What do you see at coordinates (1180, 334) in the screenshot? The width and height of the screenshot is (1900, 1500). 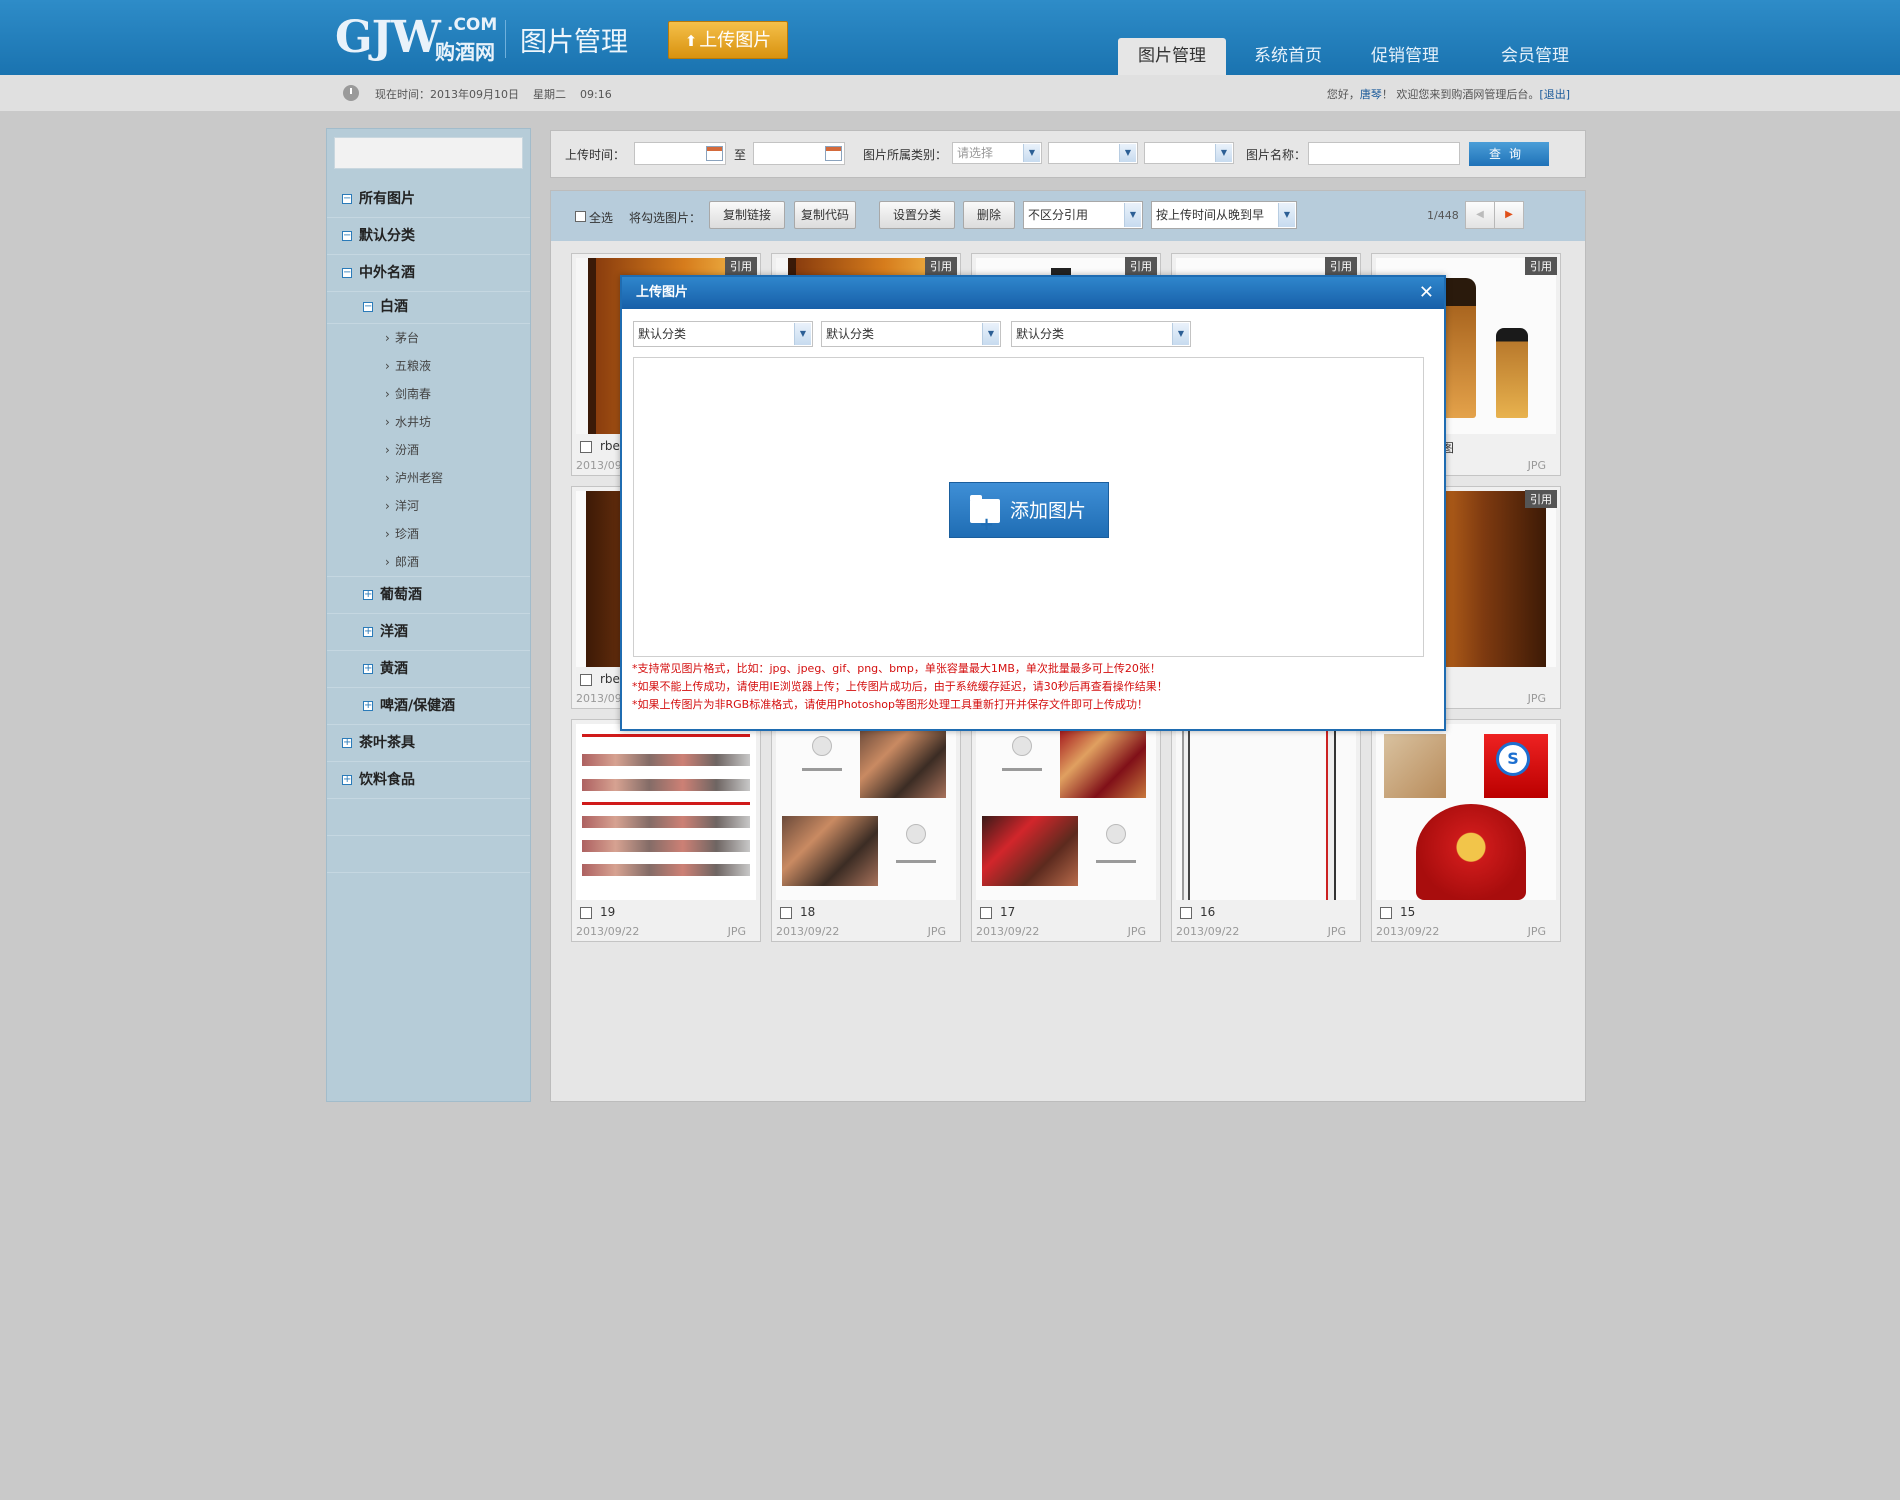 I see `chevron-down-icon: ▼` at bounding box center [1180, 334].